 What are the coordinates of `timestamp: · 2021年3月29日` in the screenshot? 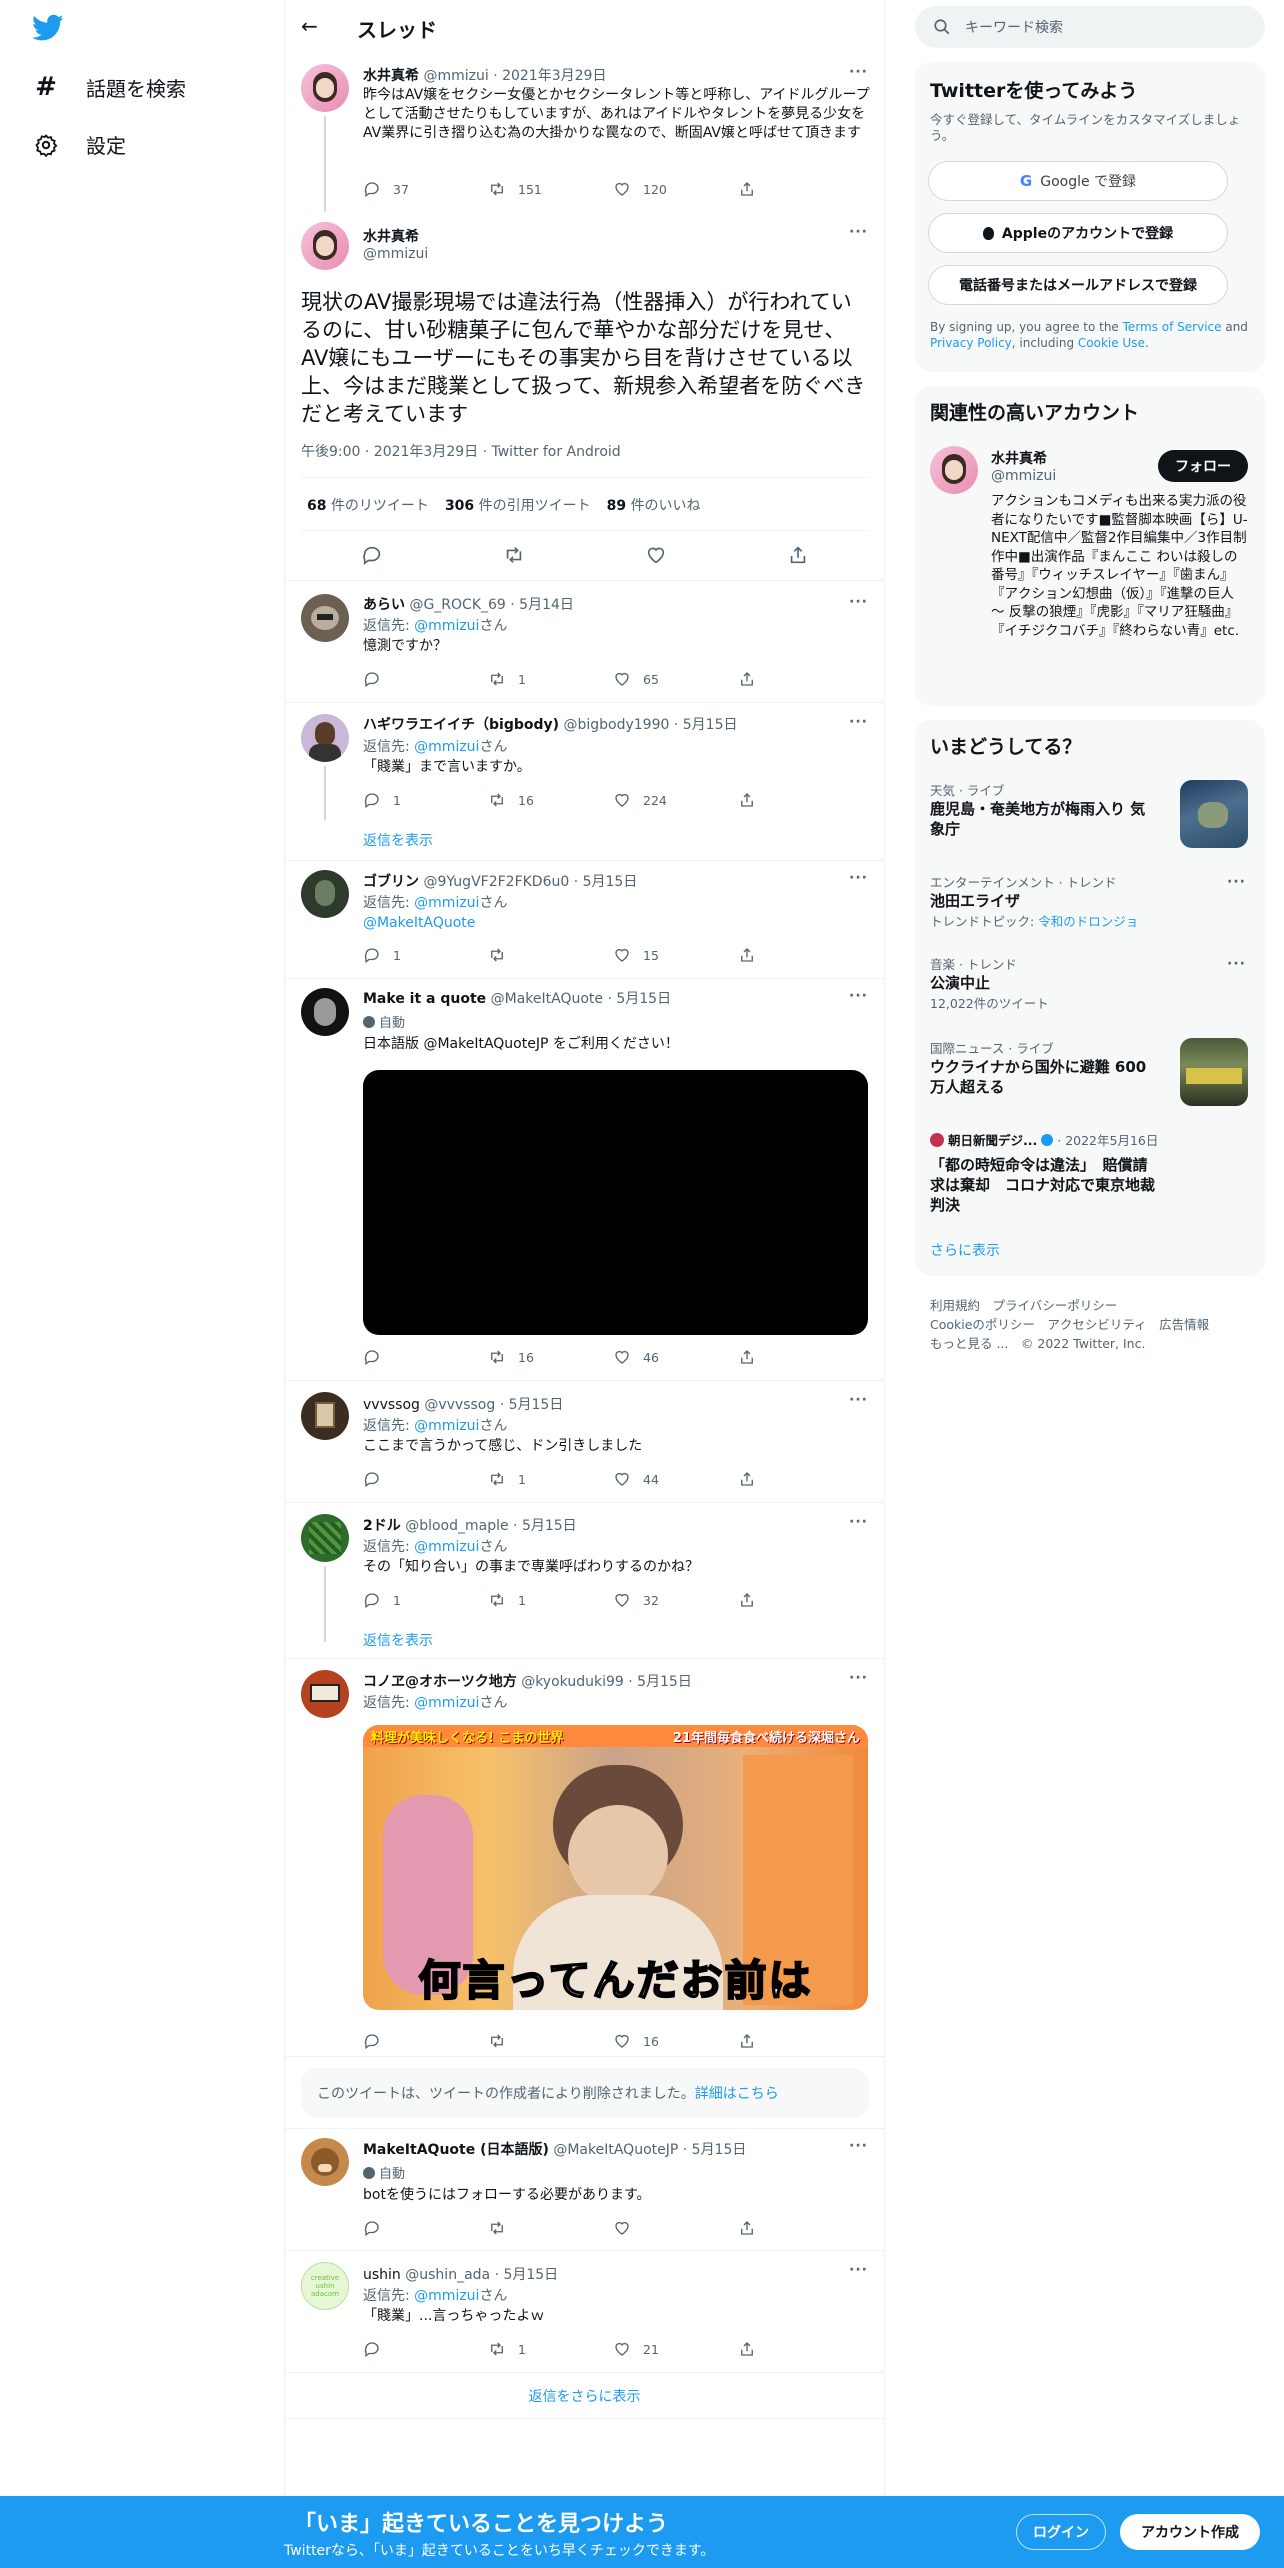 It's located at (549, 76).